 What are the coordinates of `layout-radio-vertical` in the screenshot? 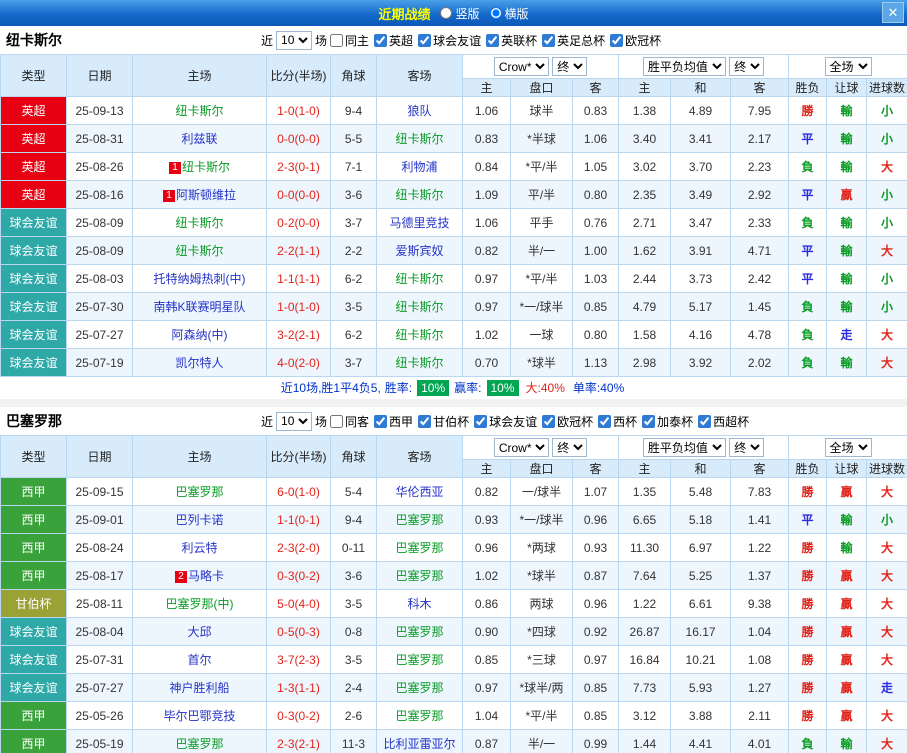 It's located at (446, 13).